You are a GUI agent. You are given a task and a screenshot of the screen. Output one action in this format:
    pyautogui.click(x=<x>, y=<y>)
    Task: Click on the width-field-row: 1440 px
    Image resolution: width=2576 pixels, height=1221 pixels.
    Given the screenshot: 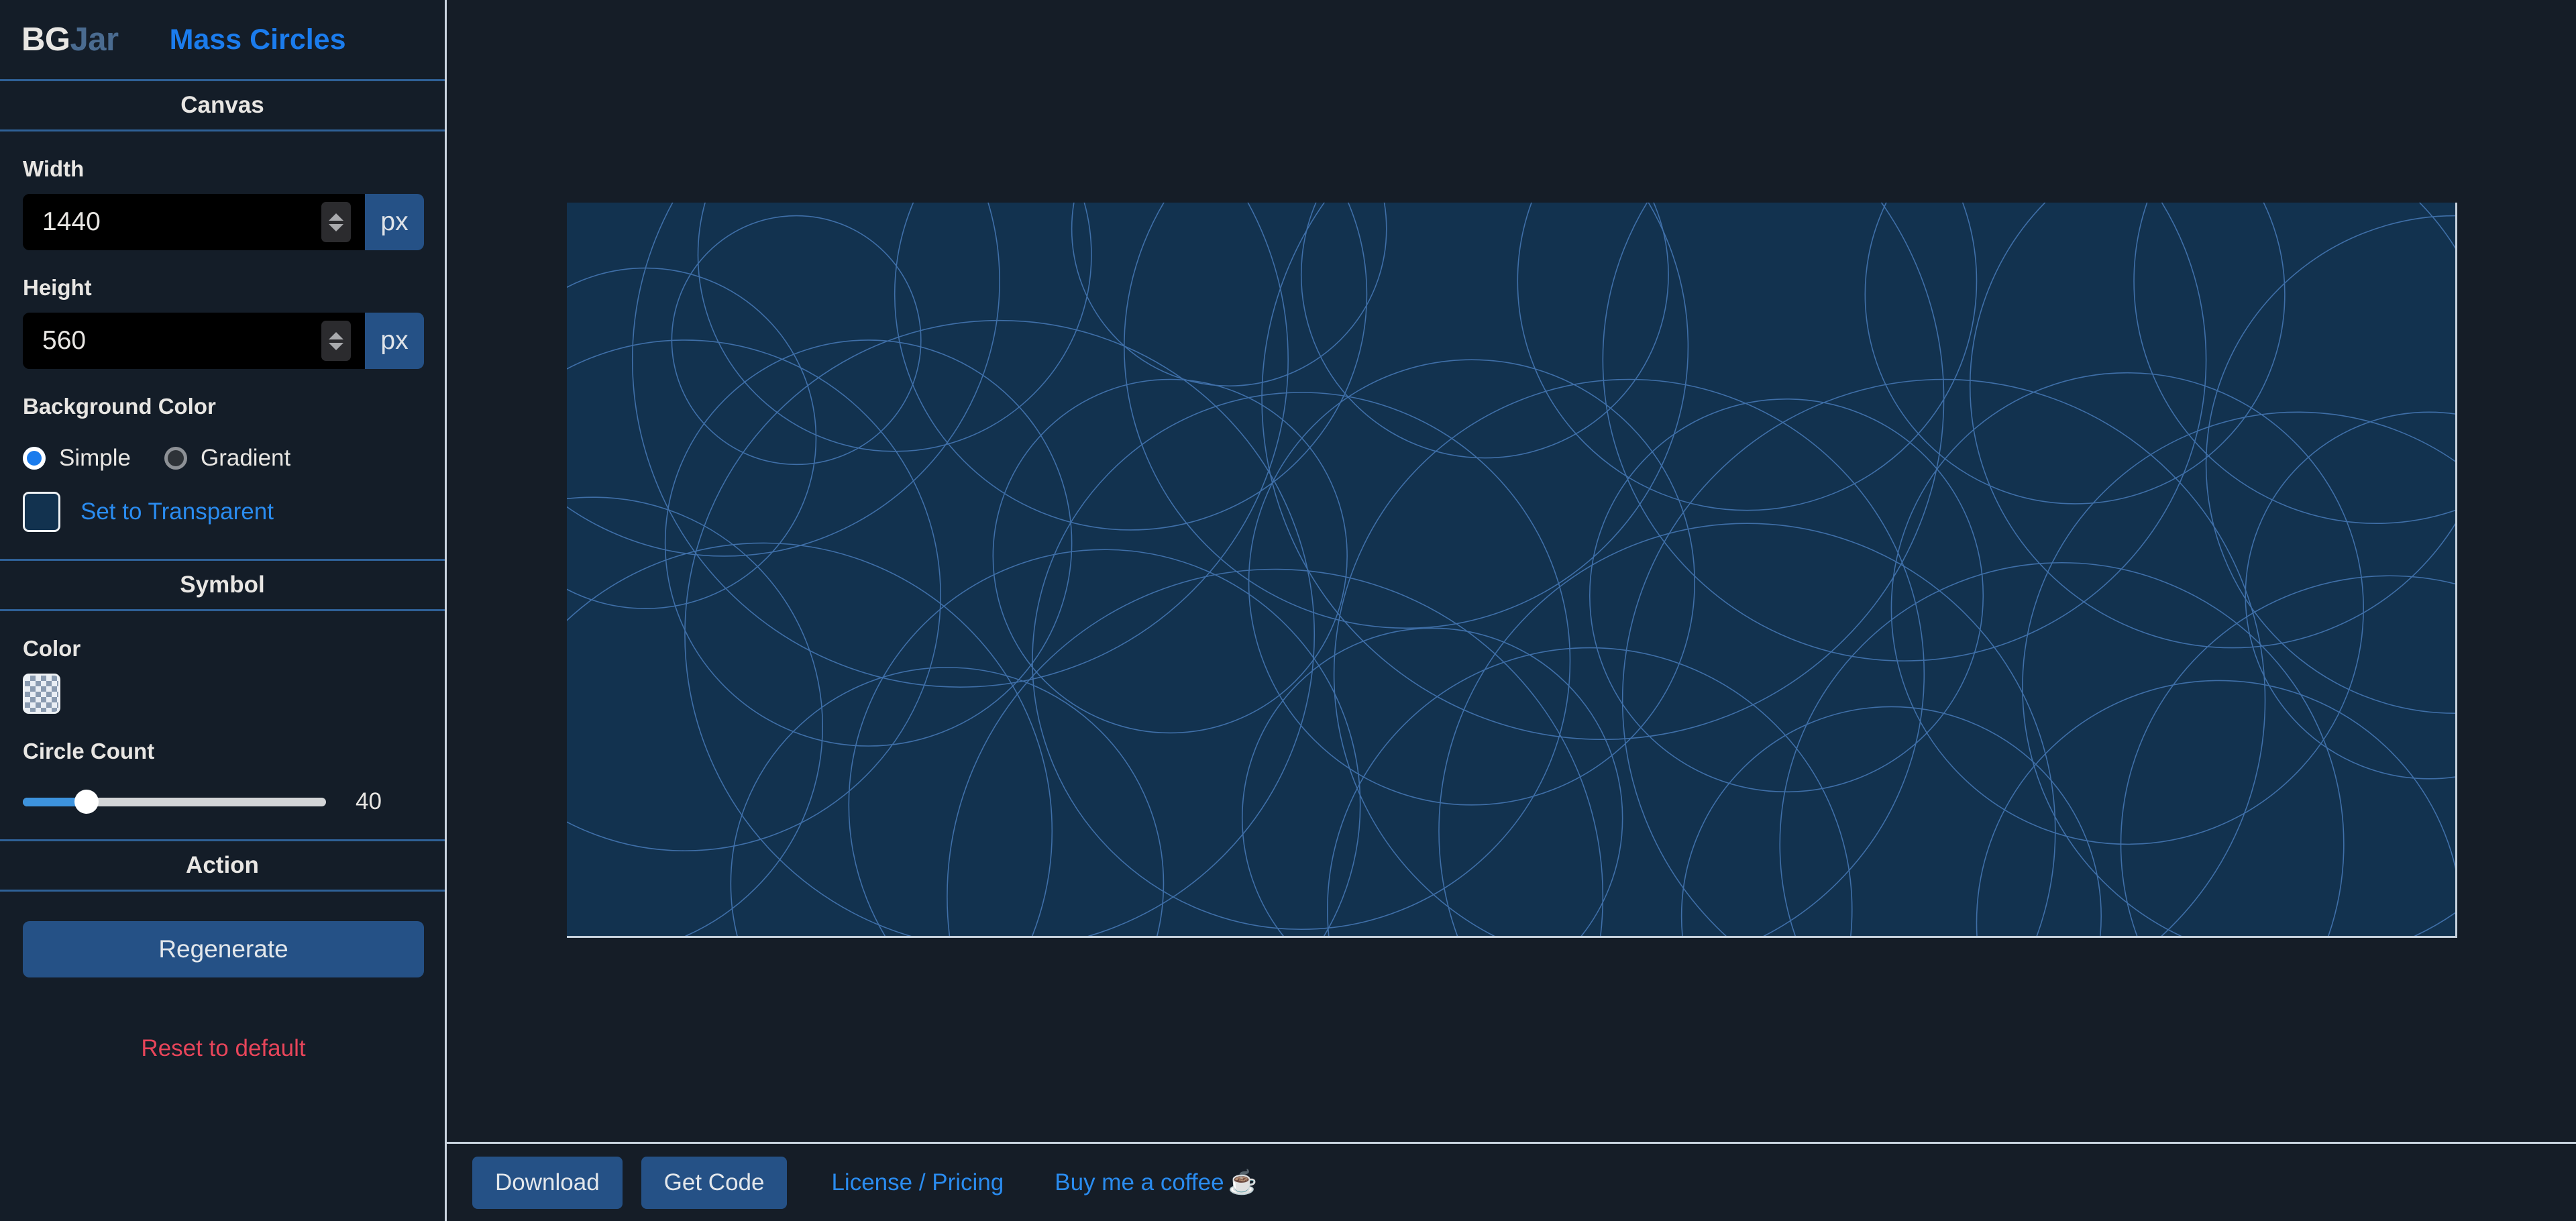 What is the action you would take?
    pyautogui.click(x=223, y=222)
    